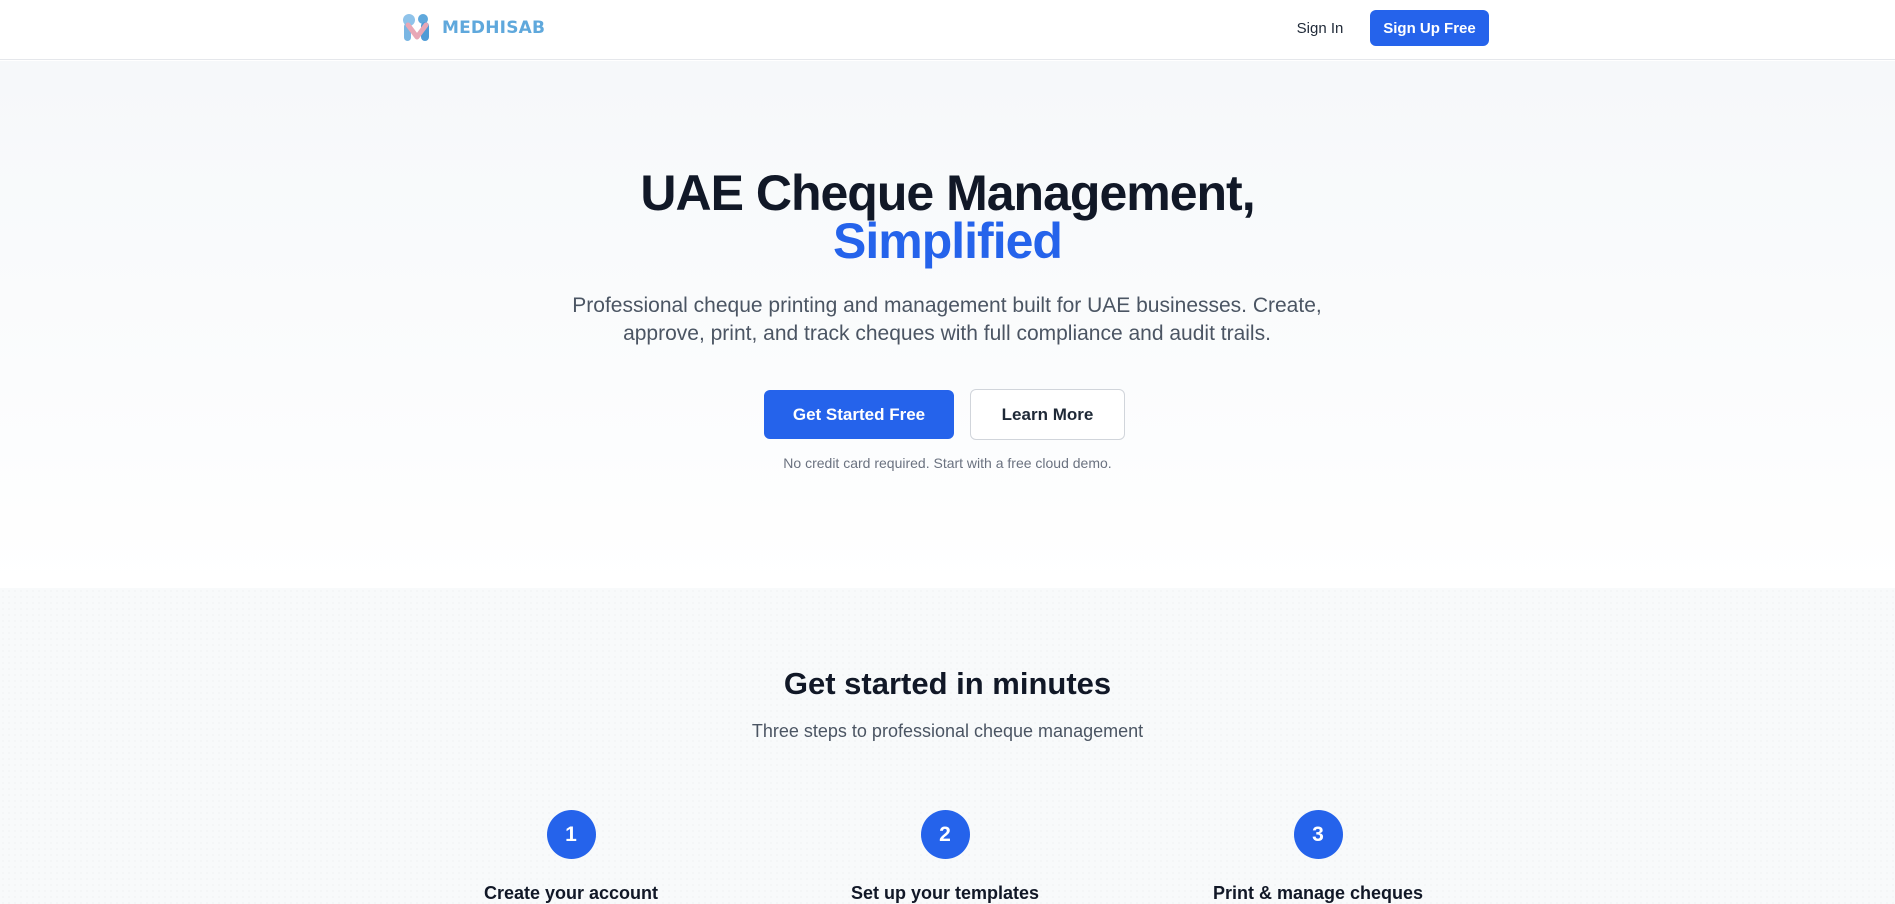  Describe the element at coordinates (571, 834) in the screenshot. I see `step-number-badge: 1` at that location.